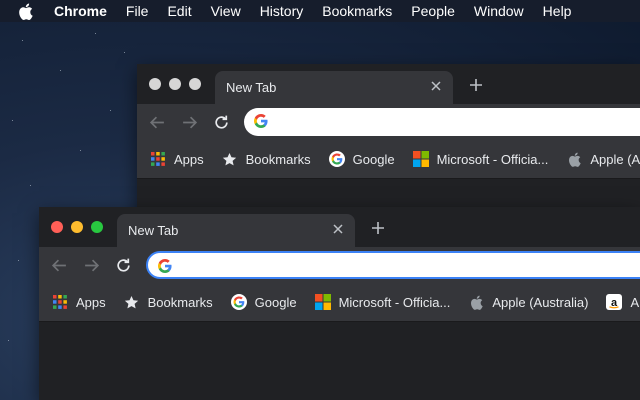 This screenshot has width=640, height=400. What do you see at coordinates (27, 11) in the screenshot?
I see `apple-menu-icon` at bounding box center [27, 11].